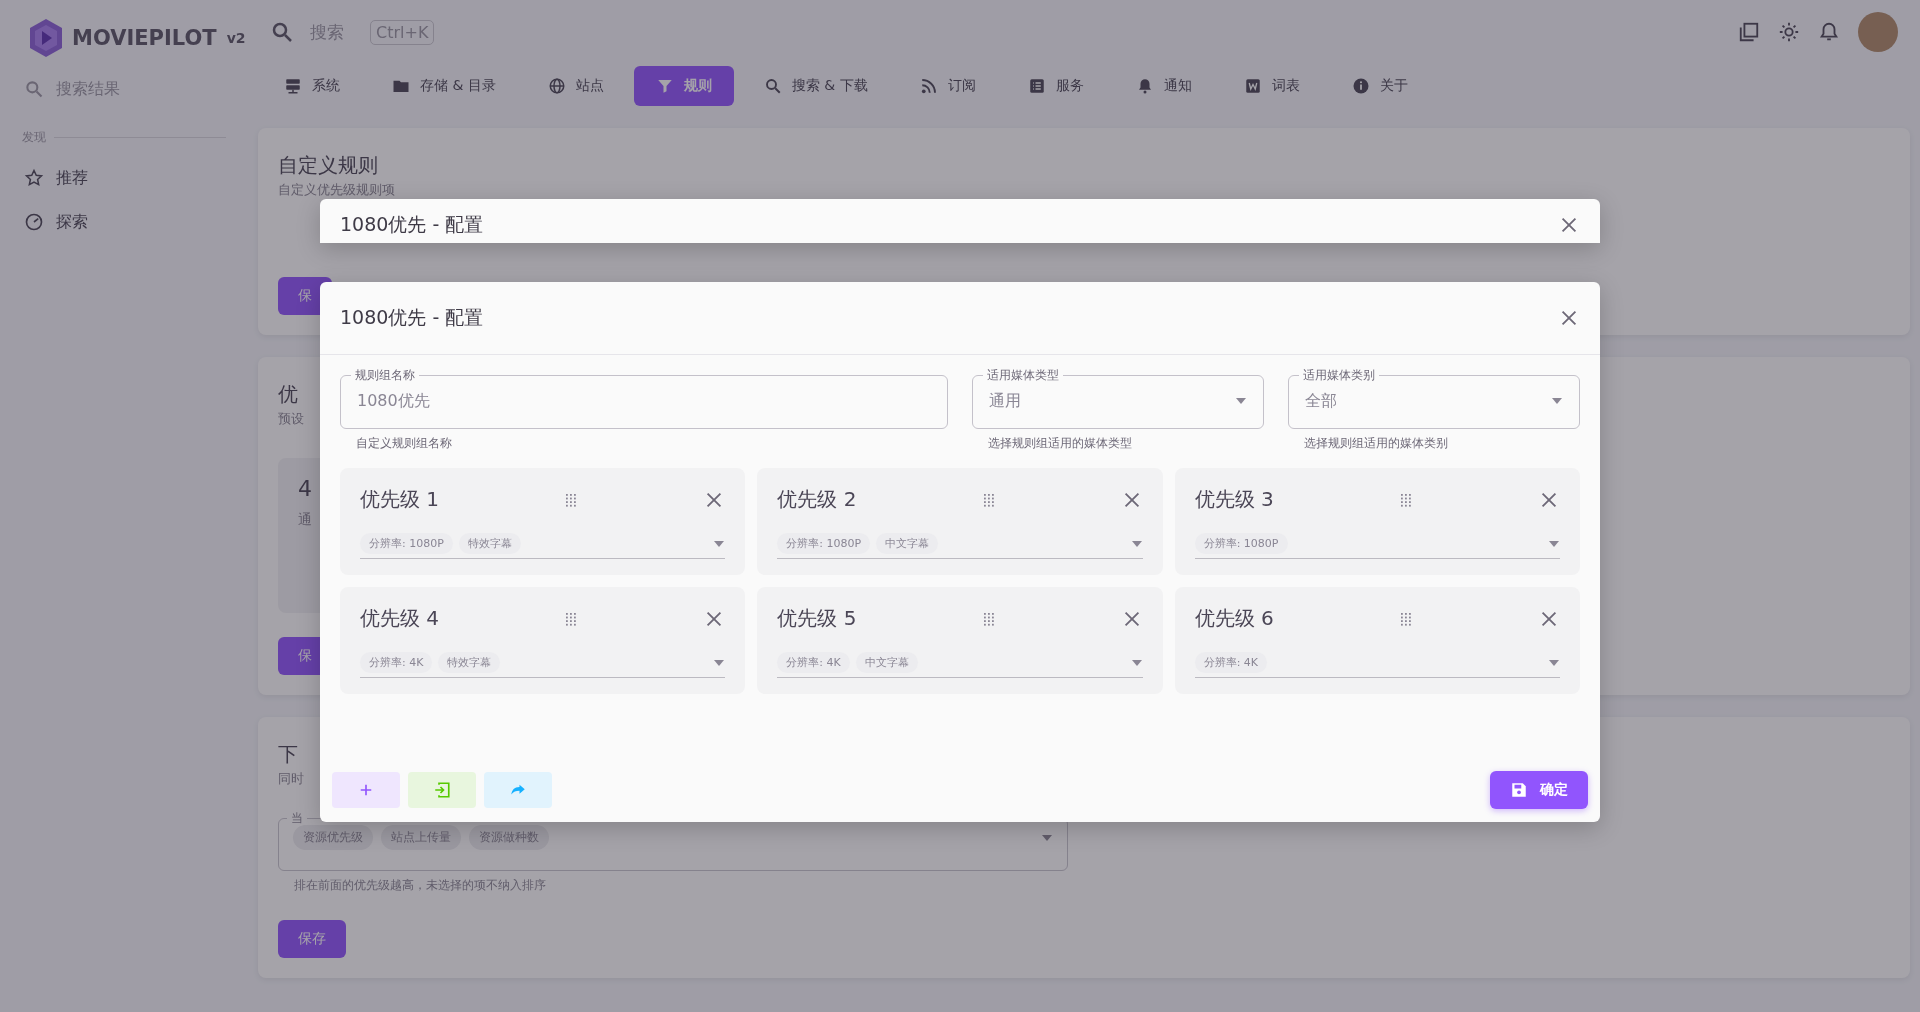  Describe the element at coordinates (1234, 618) in the screenshot. I see `priority-title: 优先级 6` at that location.